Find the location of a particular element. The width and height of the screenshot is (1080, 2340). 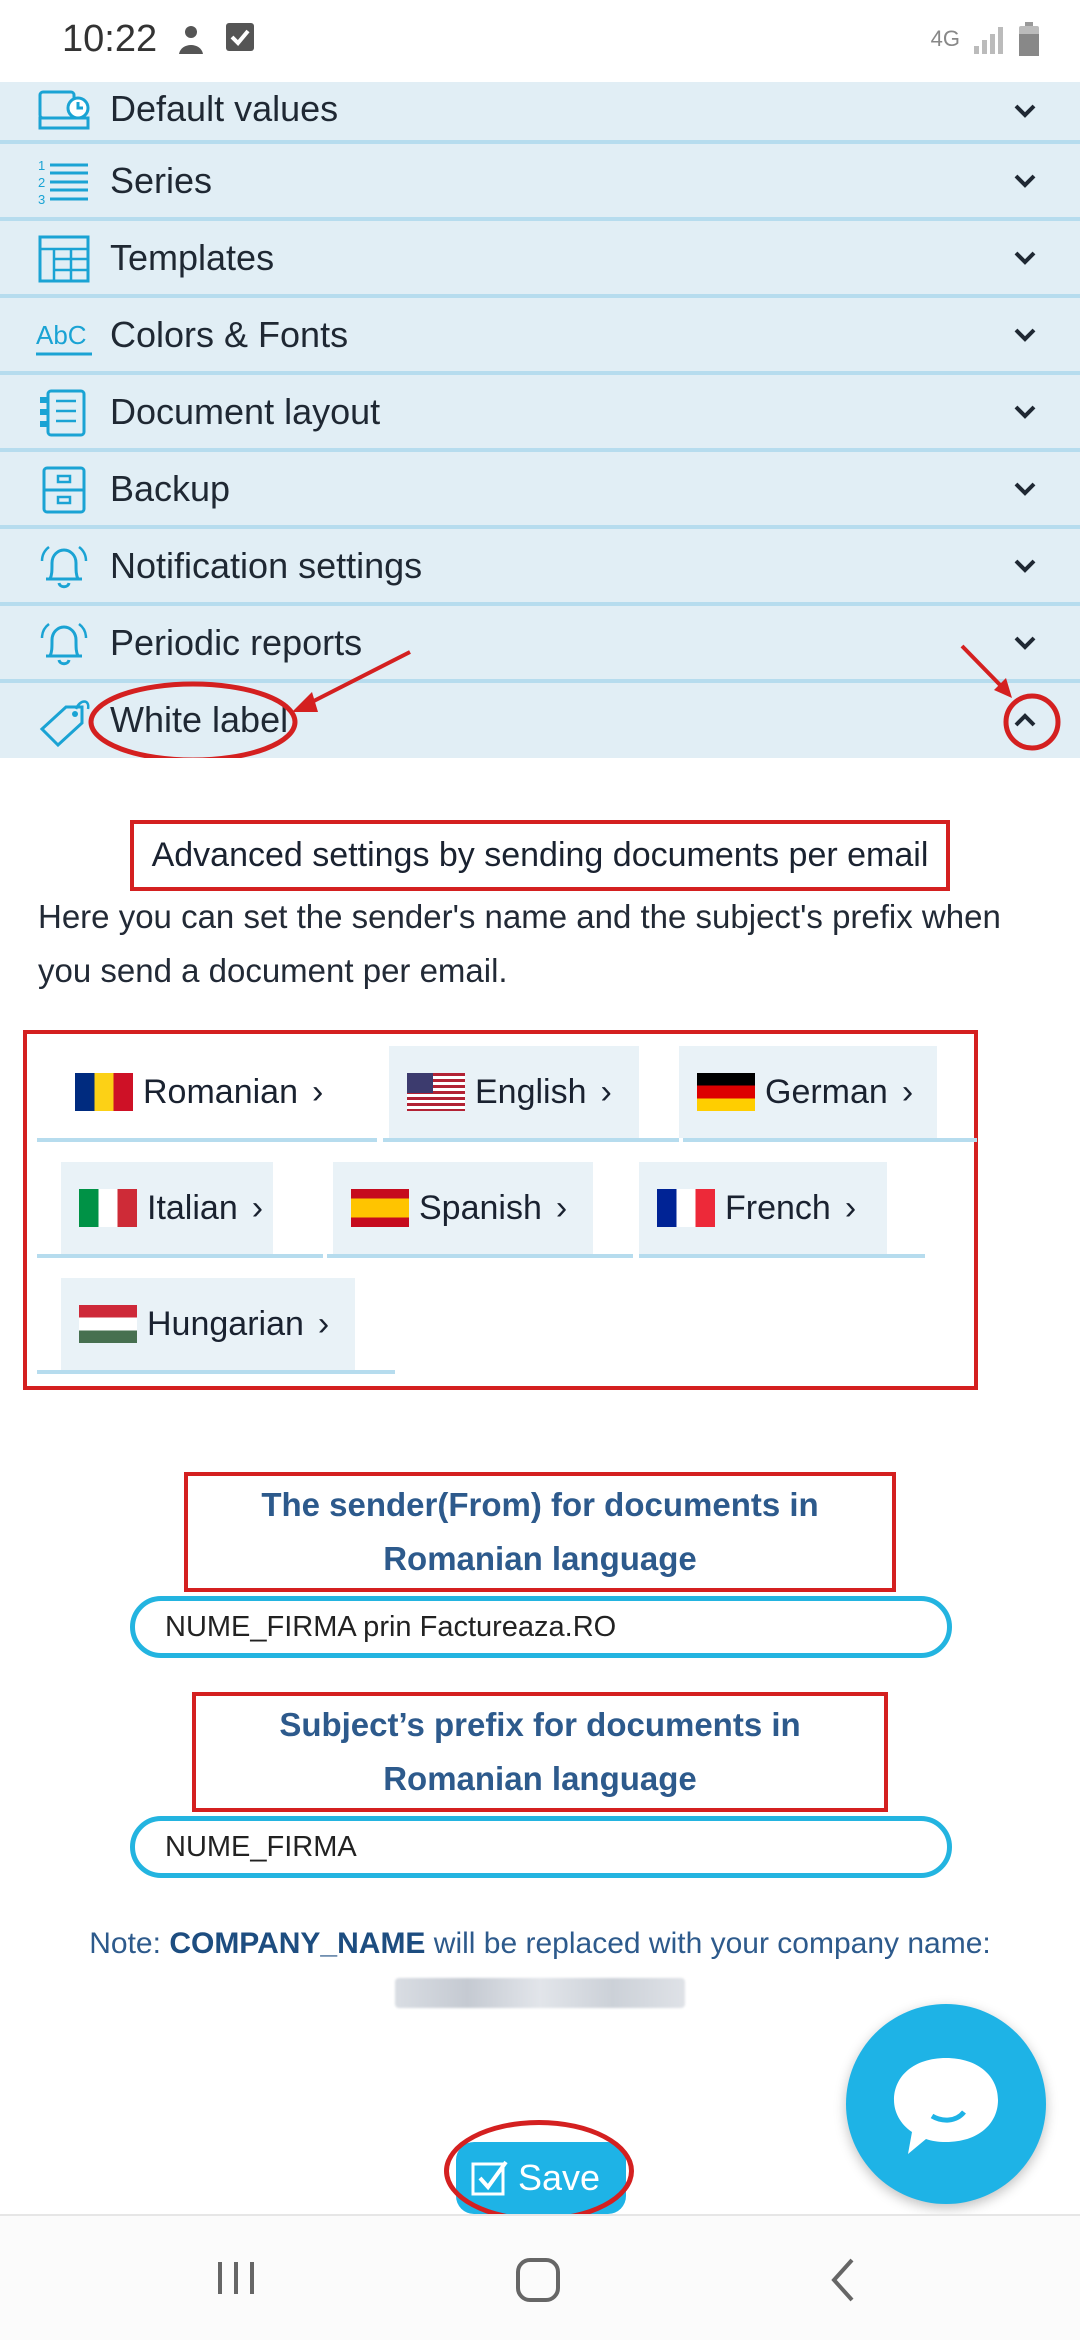

italy-flag-icon is located at coordinates (108, 1208).